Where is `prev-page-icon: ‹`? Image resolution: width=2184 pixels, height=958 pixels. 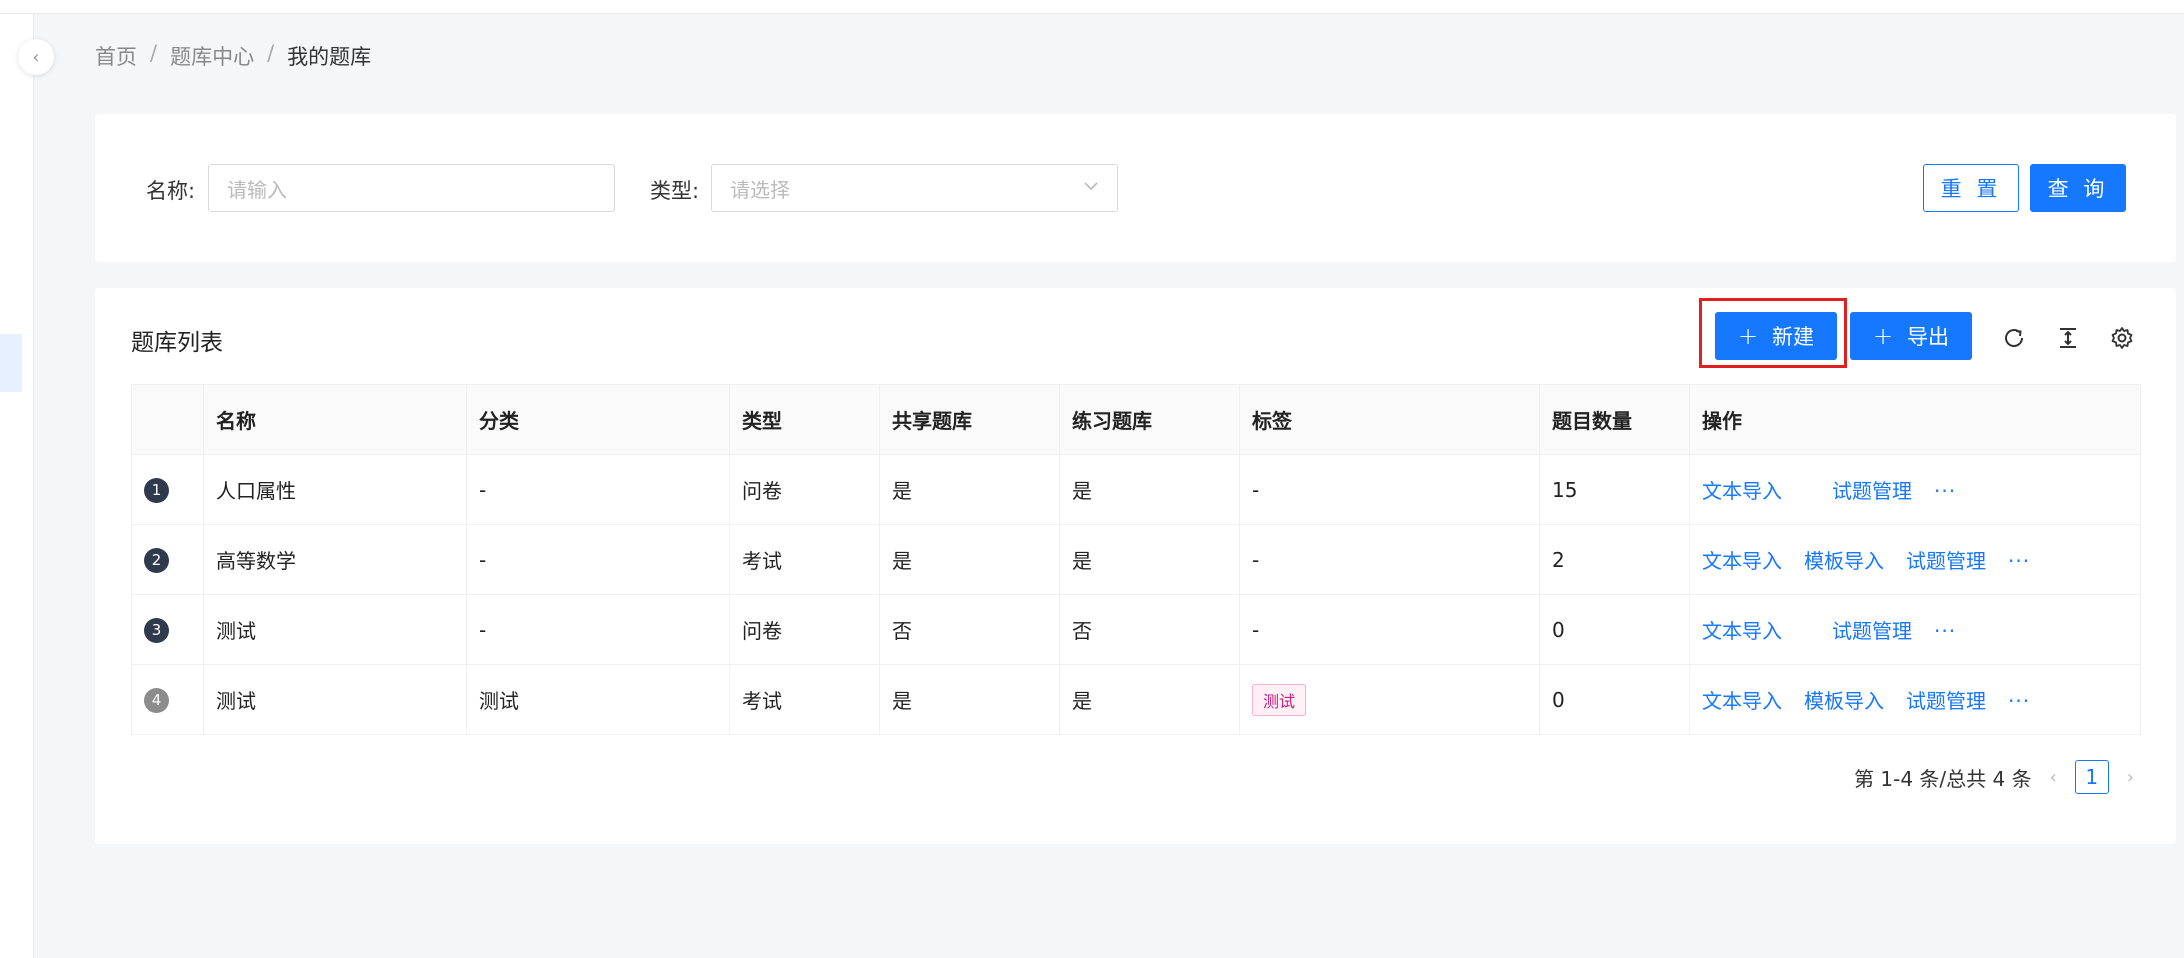 prev-page-icon: ‹ is located at coordinates (2053, 777).